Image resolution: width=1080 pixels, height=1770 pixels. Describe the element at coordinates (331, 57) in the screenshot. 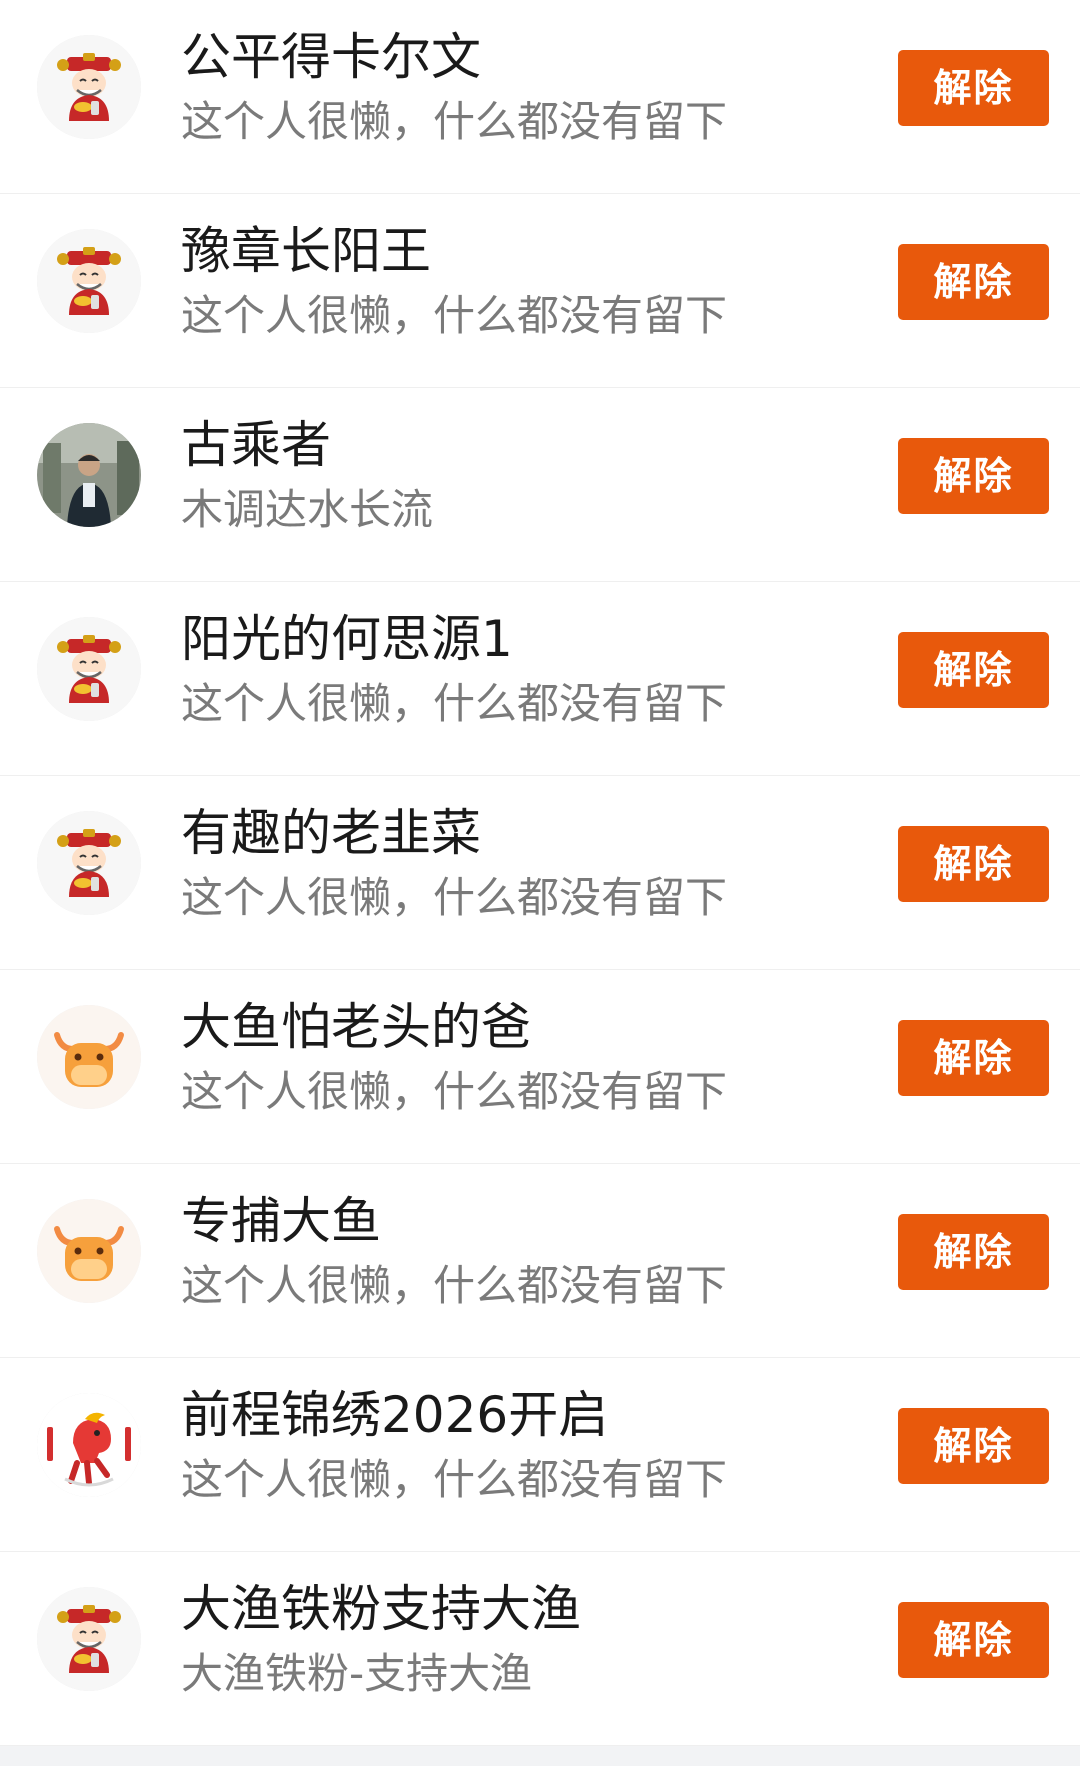

I see `user-name: 公平得卡尔文` at that location.